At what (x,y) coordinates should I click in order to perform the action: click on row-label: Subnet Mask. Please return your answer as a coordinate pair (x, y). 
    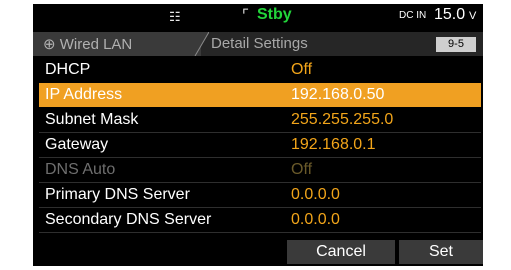
    Looking at the image, I should click on (92, 119).